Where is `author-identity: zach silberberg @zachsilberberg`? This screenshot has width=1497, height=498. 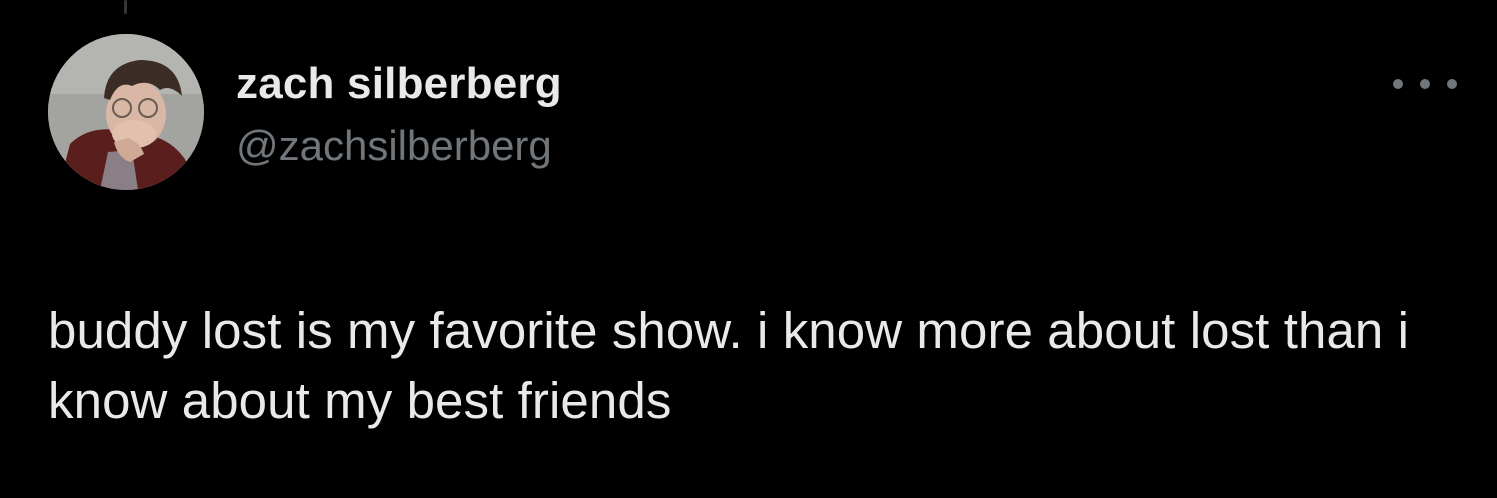
author-identity: zach silberberg @zachsilberberg is located at coordinates (399, 114).